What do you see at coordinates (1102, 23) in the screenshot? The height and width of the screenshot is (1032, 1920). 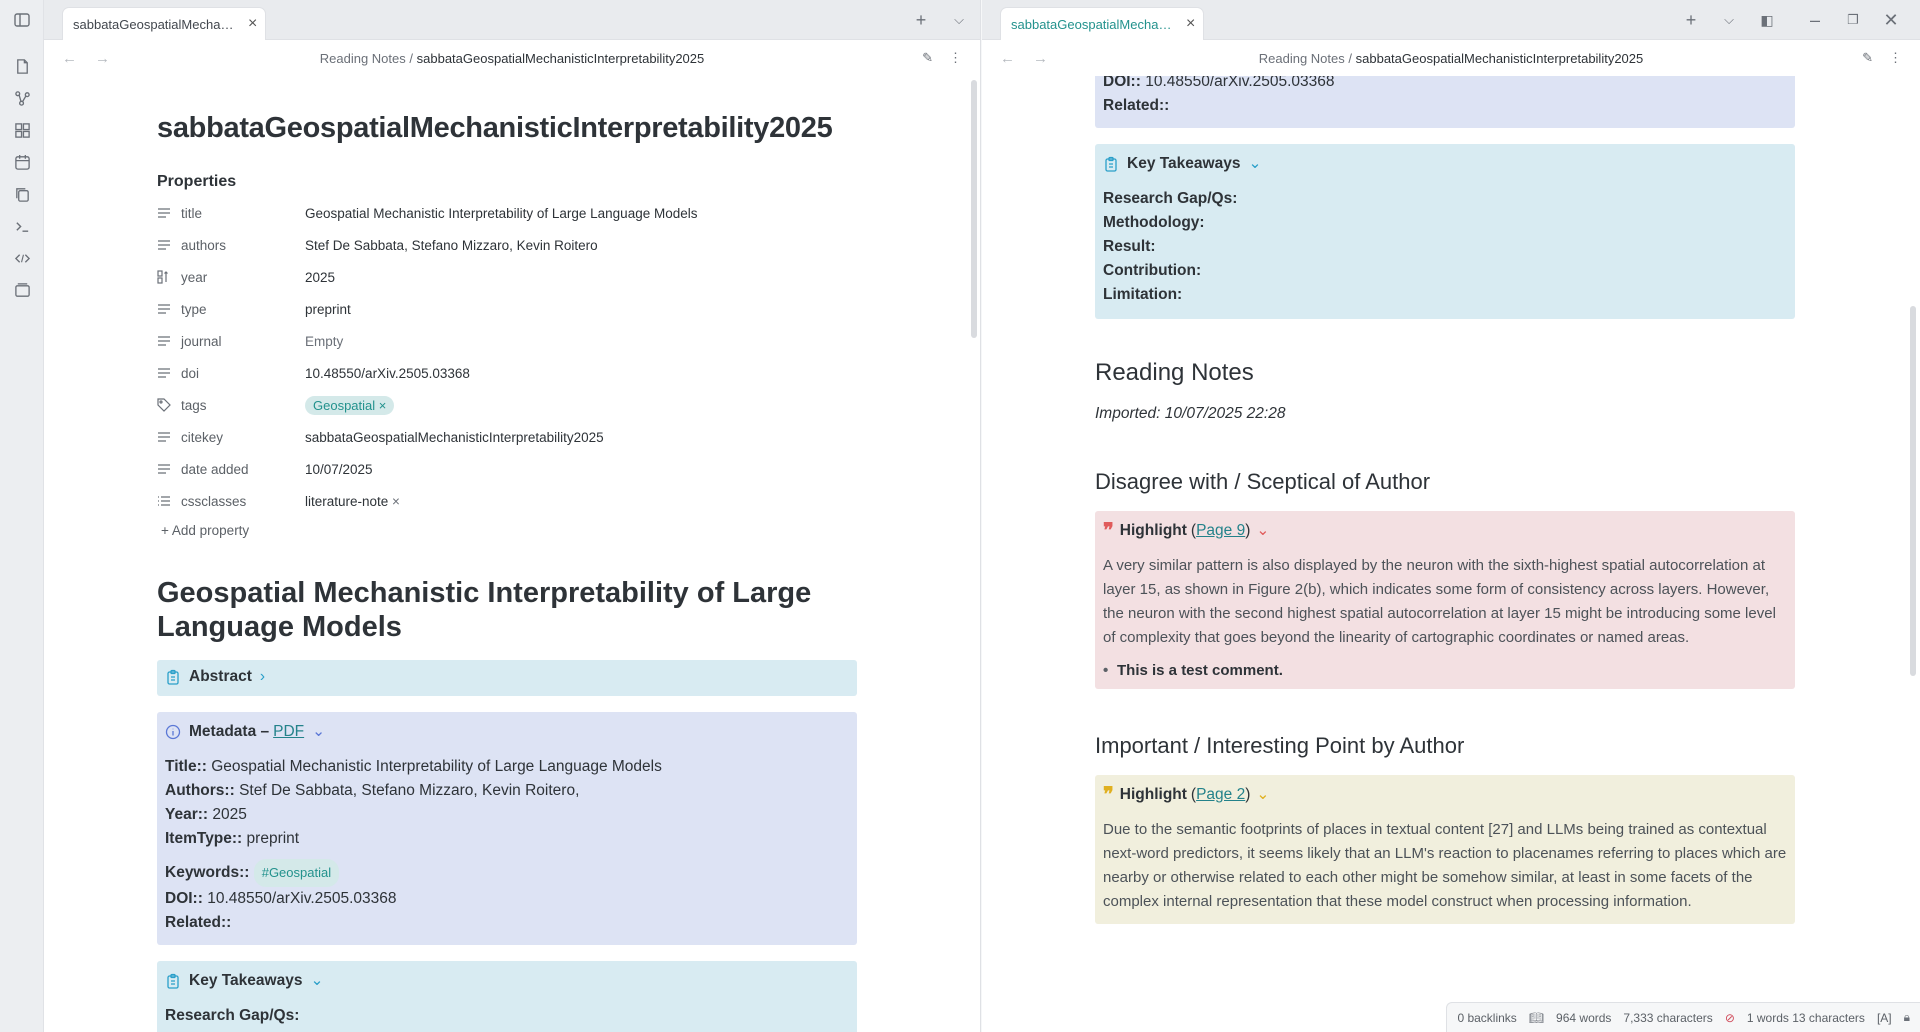 I see `right-tab: sabbataGeospatialMechan... ×` at bounding box center [1102, 23].